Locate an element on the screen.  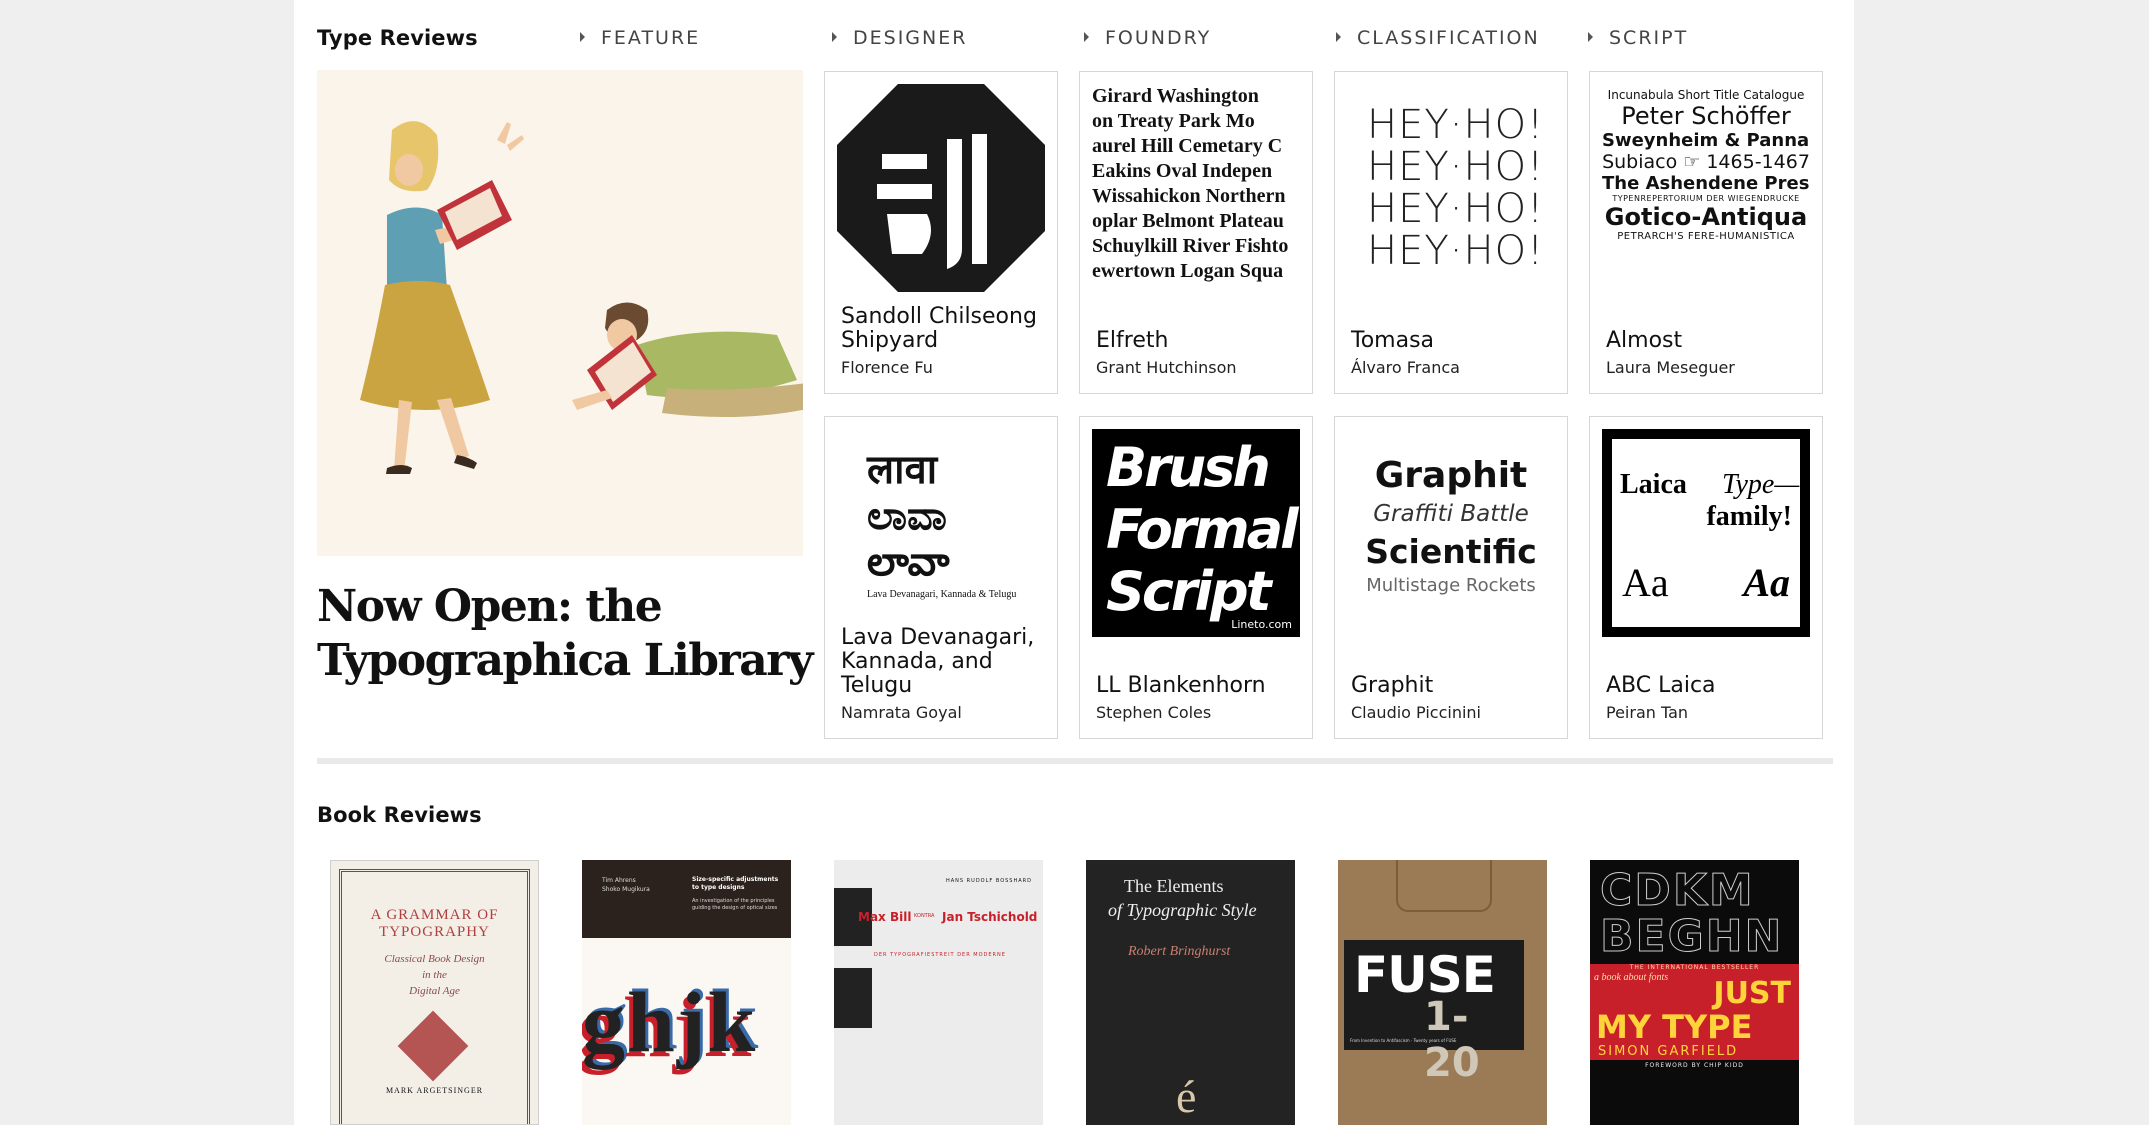
card-title: Tomasa is located at coordinates (1393, 340).